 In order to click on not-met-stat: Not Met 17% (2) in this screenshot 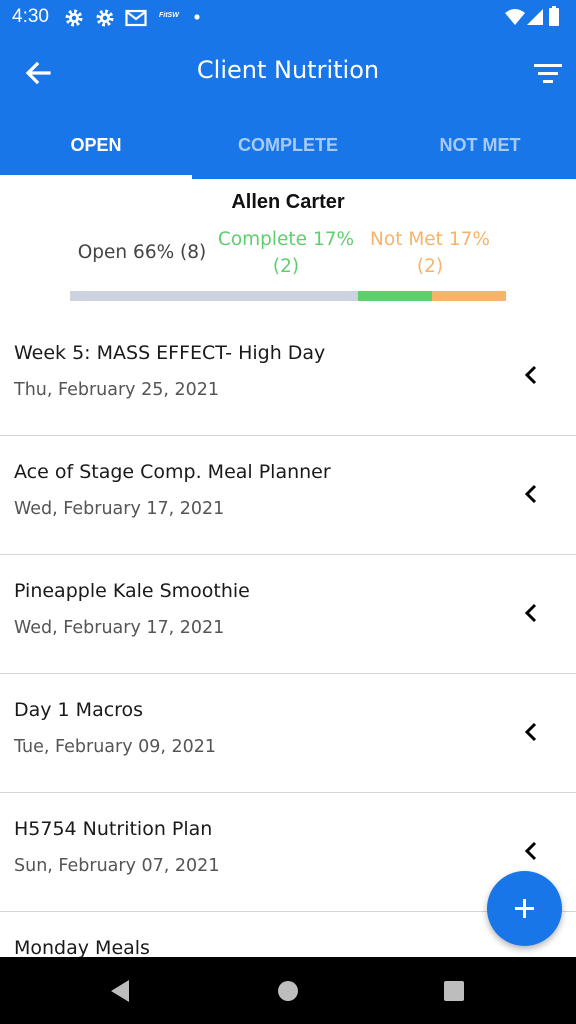, I will do `click(430, 253)`.